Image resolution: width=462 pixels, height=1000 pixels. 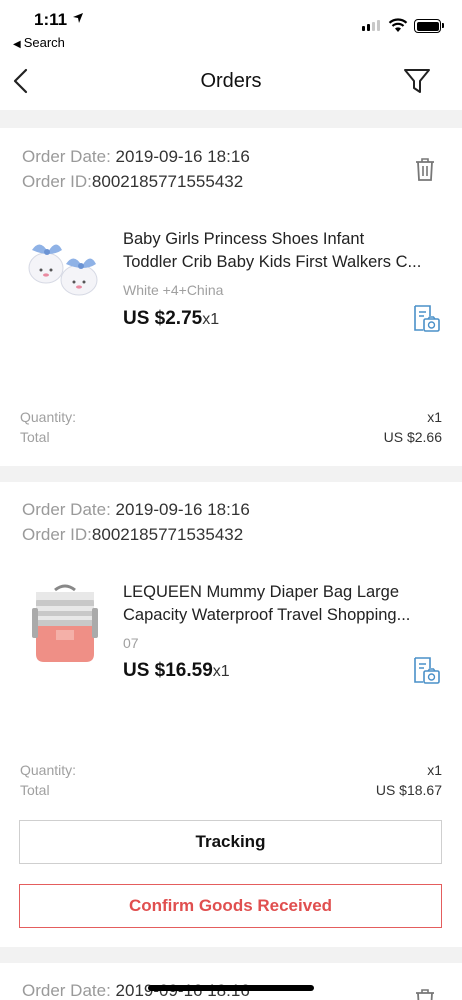 I want to click on confirm-goods-received-button: Confirm Goods Received, so click(x=230, y=906).